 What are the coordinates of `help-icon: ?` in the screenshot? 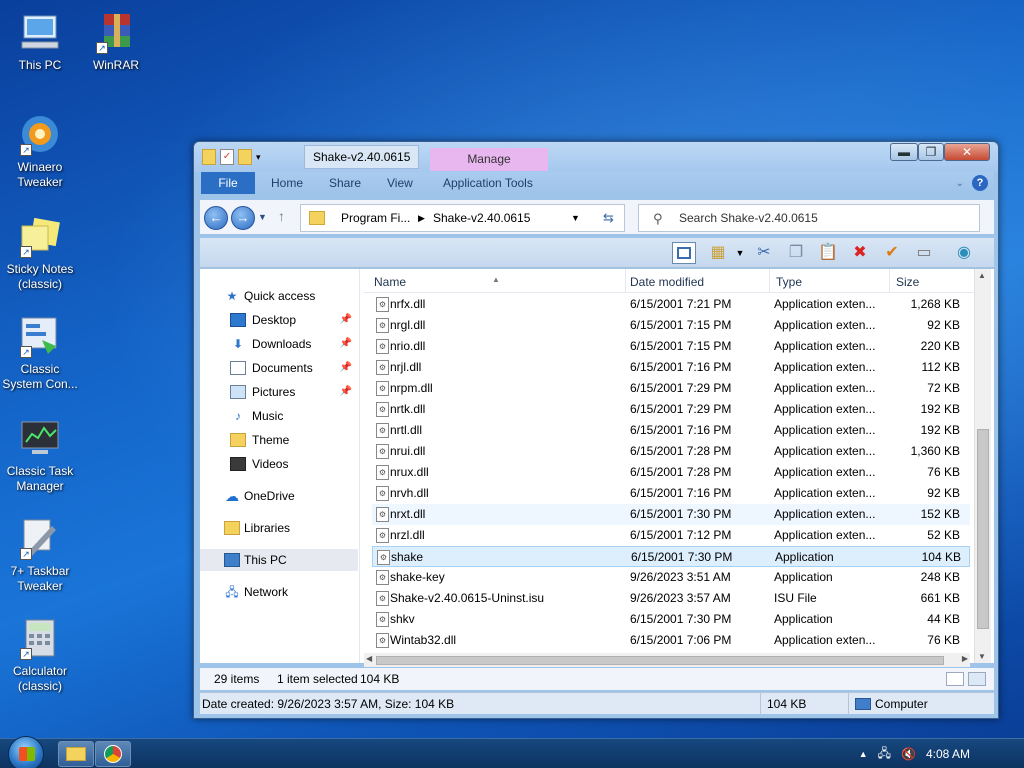 It's located at (980, 183).